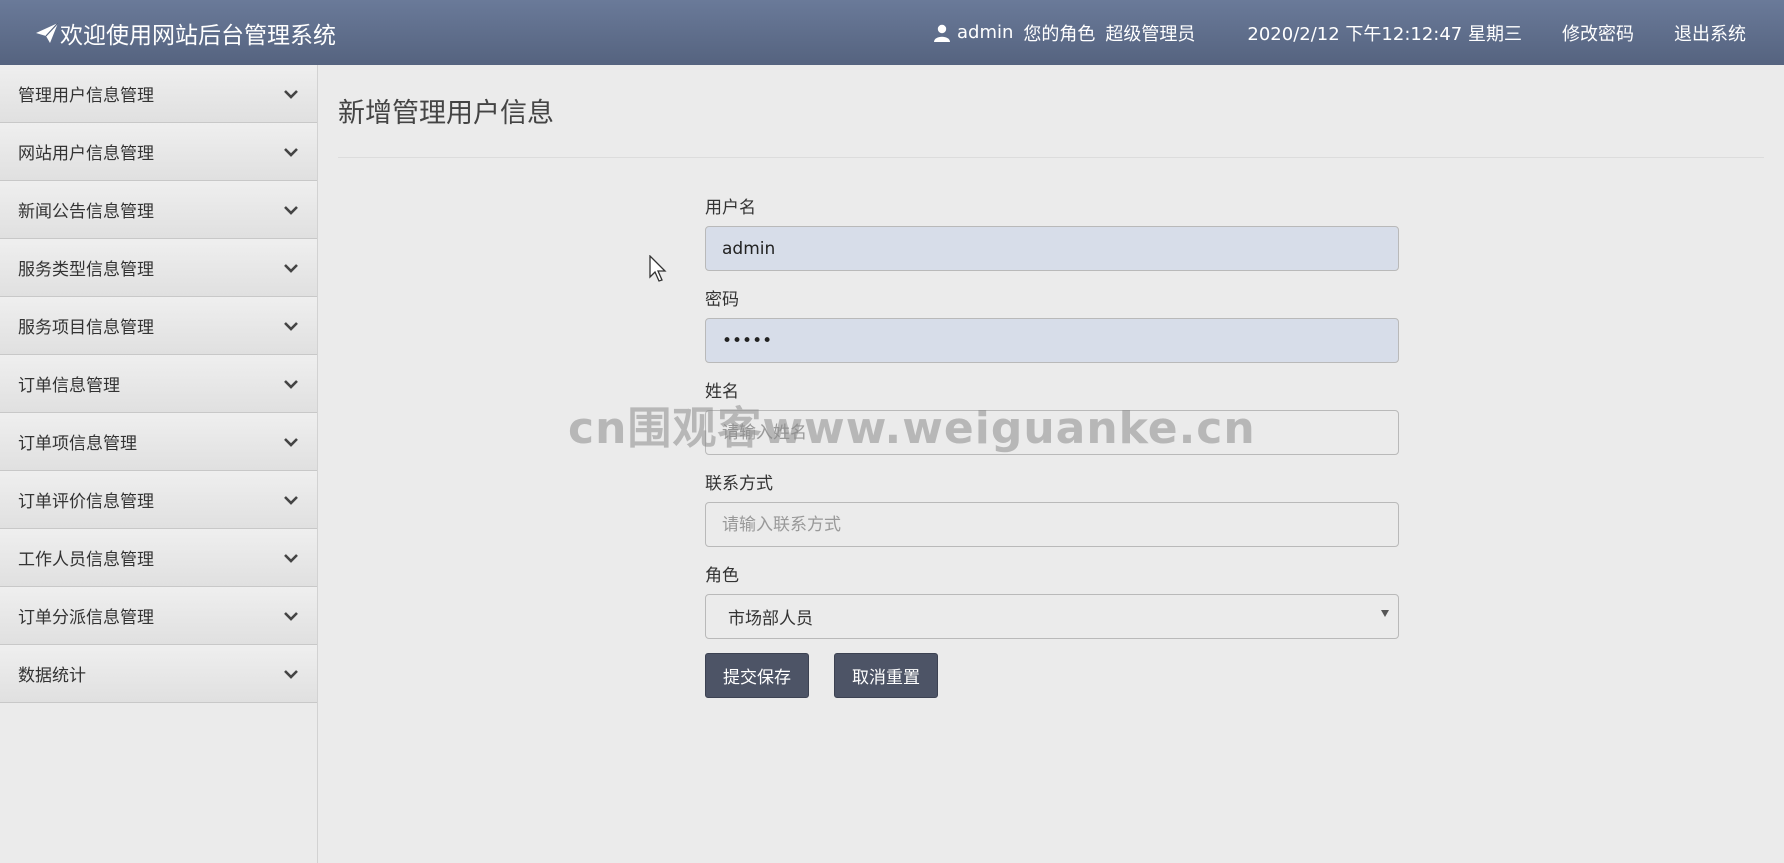 Image resolution: width=1784 pixels, height=863 pixels. Describe the element at coordinates (1052, 432) in the screenshot. I see `name-input` at that location.